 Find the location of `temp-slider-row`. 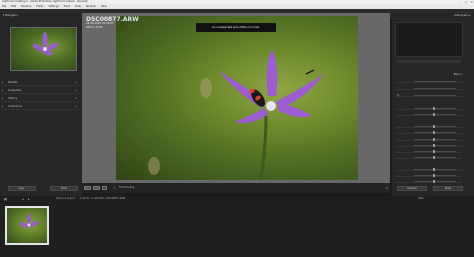

temp-slider-row is located at coordinates (429, 108).